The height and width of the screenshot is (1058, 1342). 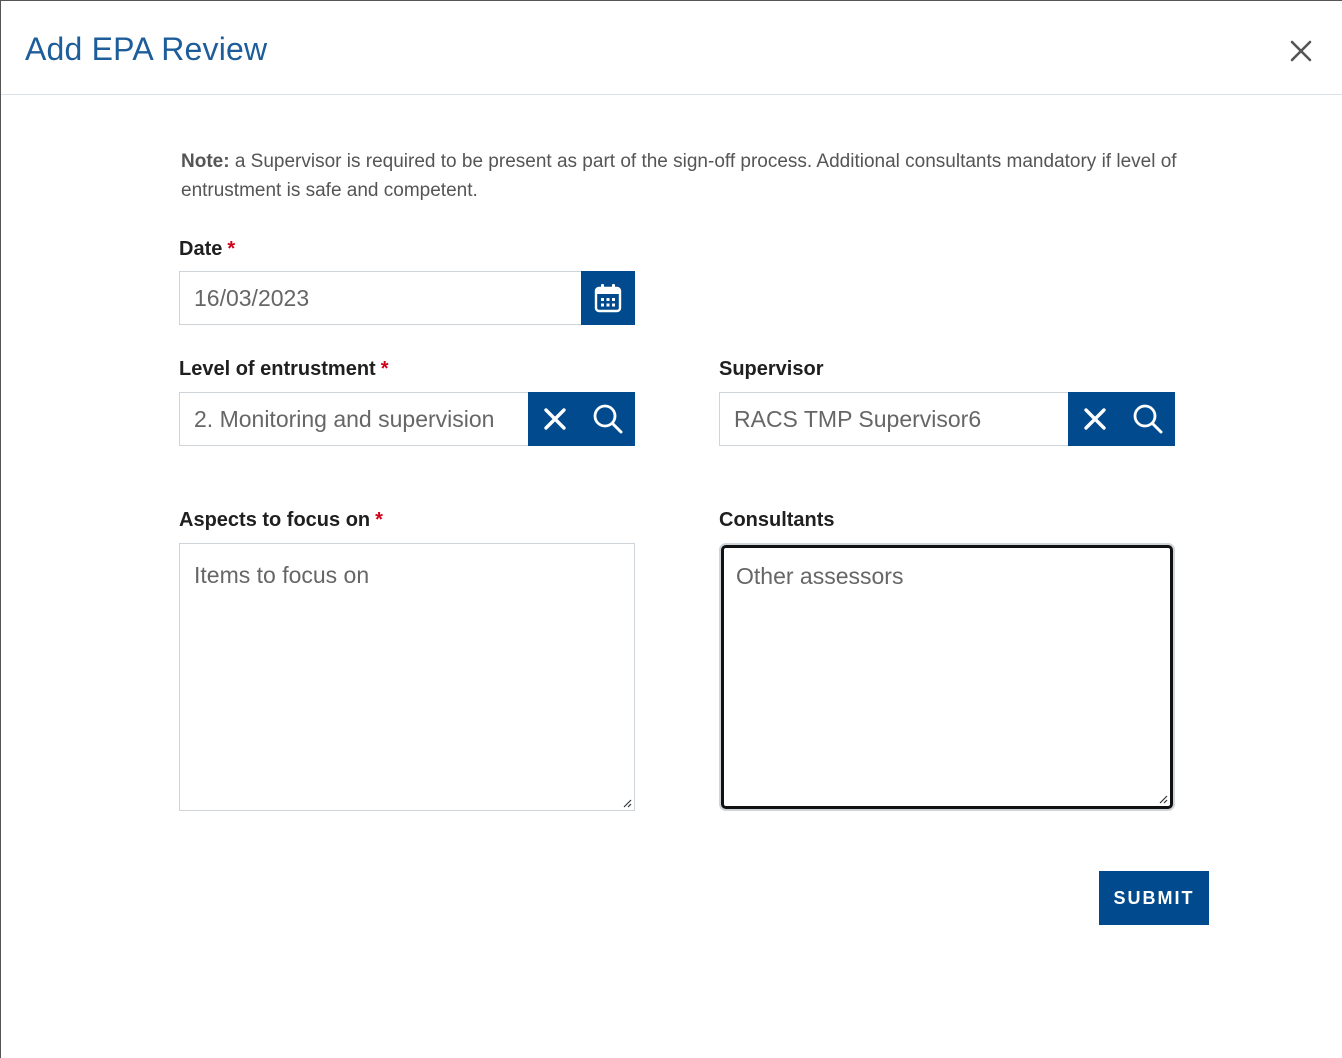 What do you see at coordinates (894, 419) in the screenshot?
I see `supervisor-input: RACS TMP Supervisor6` at bounding box center [894, 419].